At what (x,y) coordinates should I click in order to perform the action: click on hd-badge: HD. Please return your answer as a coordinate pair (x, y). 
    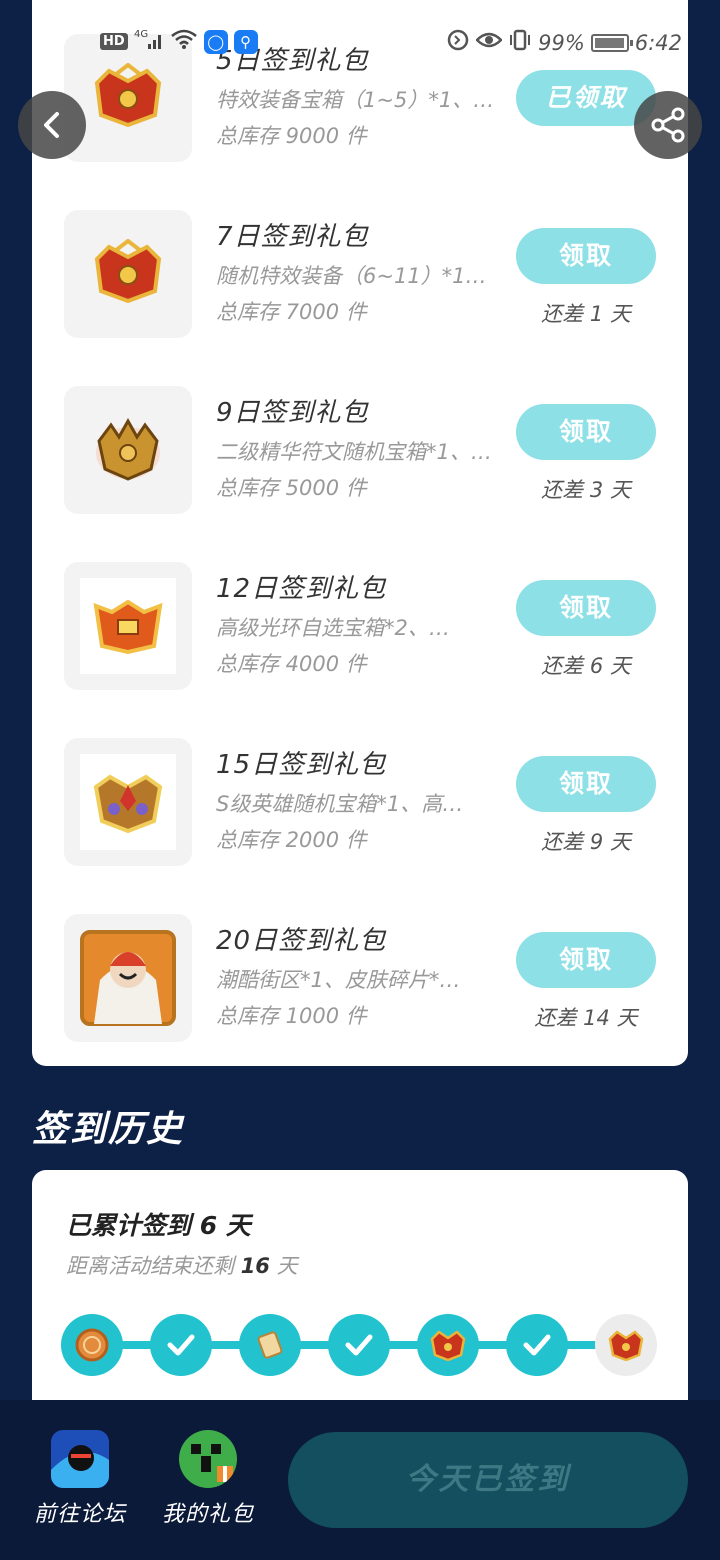
    Looking at the image, I should click on (114, 41).